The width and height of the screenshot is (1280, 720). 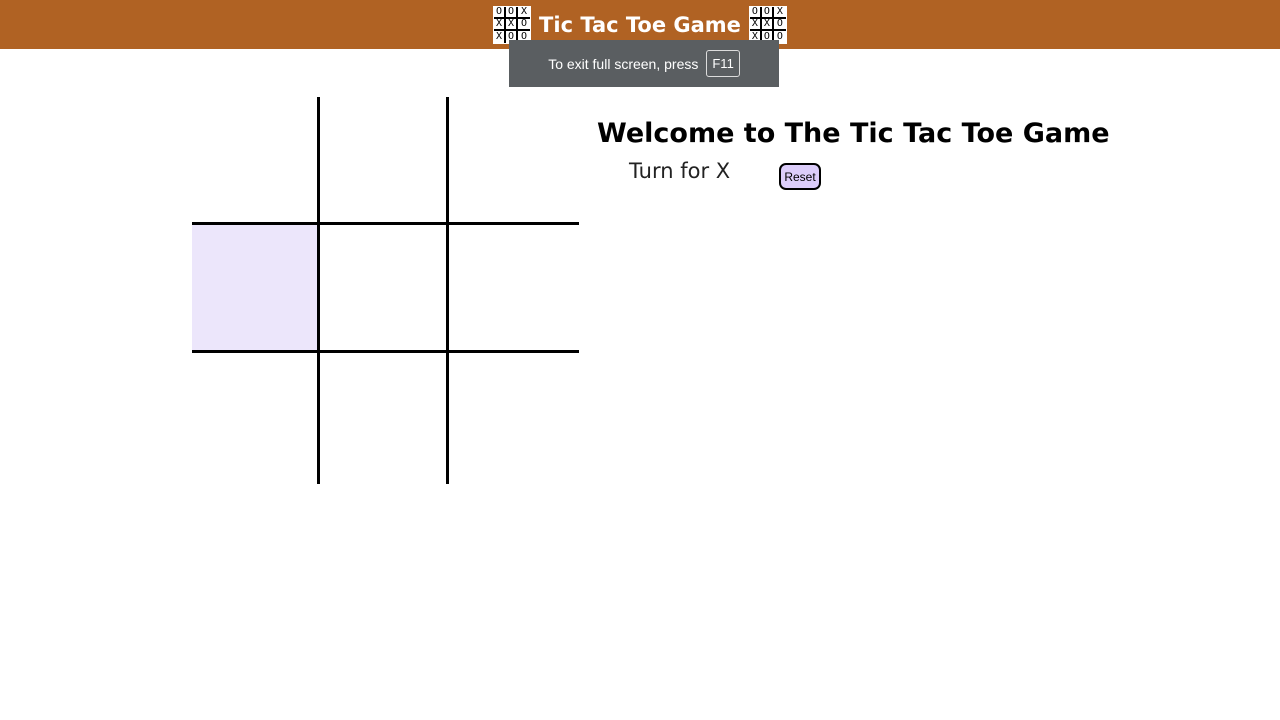 What do you see at coordinates (623, 63) in the screenshot?
I see `fullscreen-notice-text: To exit full screen, press` at bounding box center [623, 63].